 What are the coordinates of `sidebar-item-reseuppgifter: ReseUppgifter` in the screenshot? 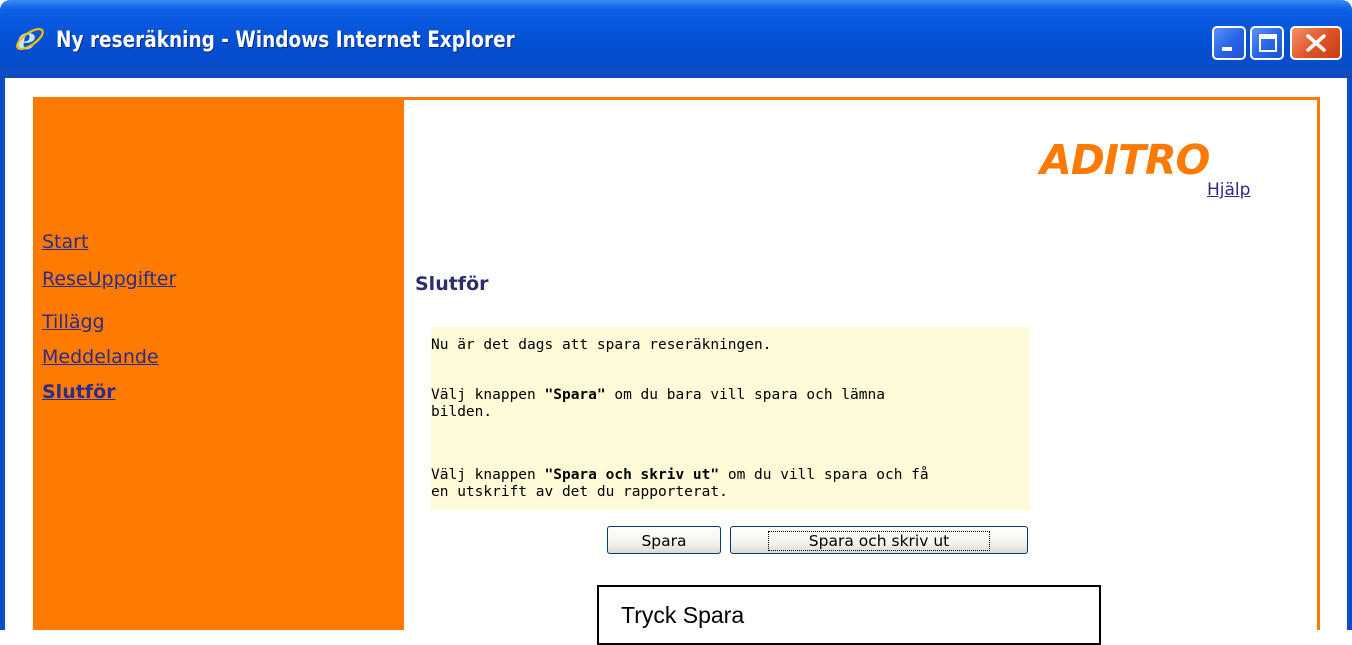 It's located at (109, 279).